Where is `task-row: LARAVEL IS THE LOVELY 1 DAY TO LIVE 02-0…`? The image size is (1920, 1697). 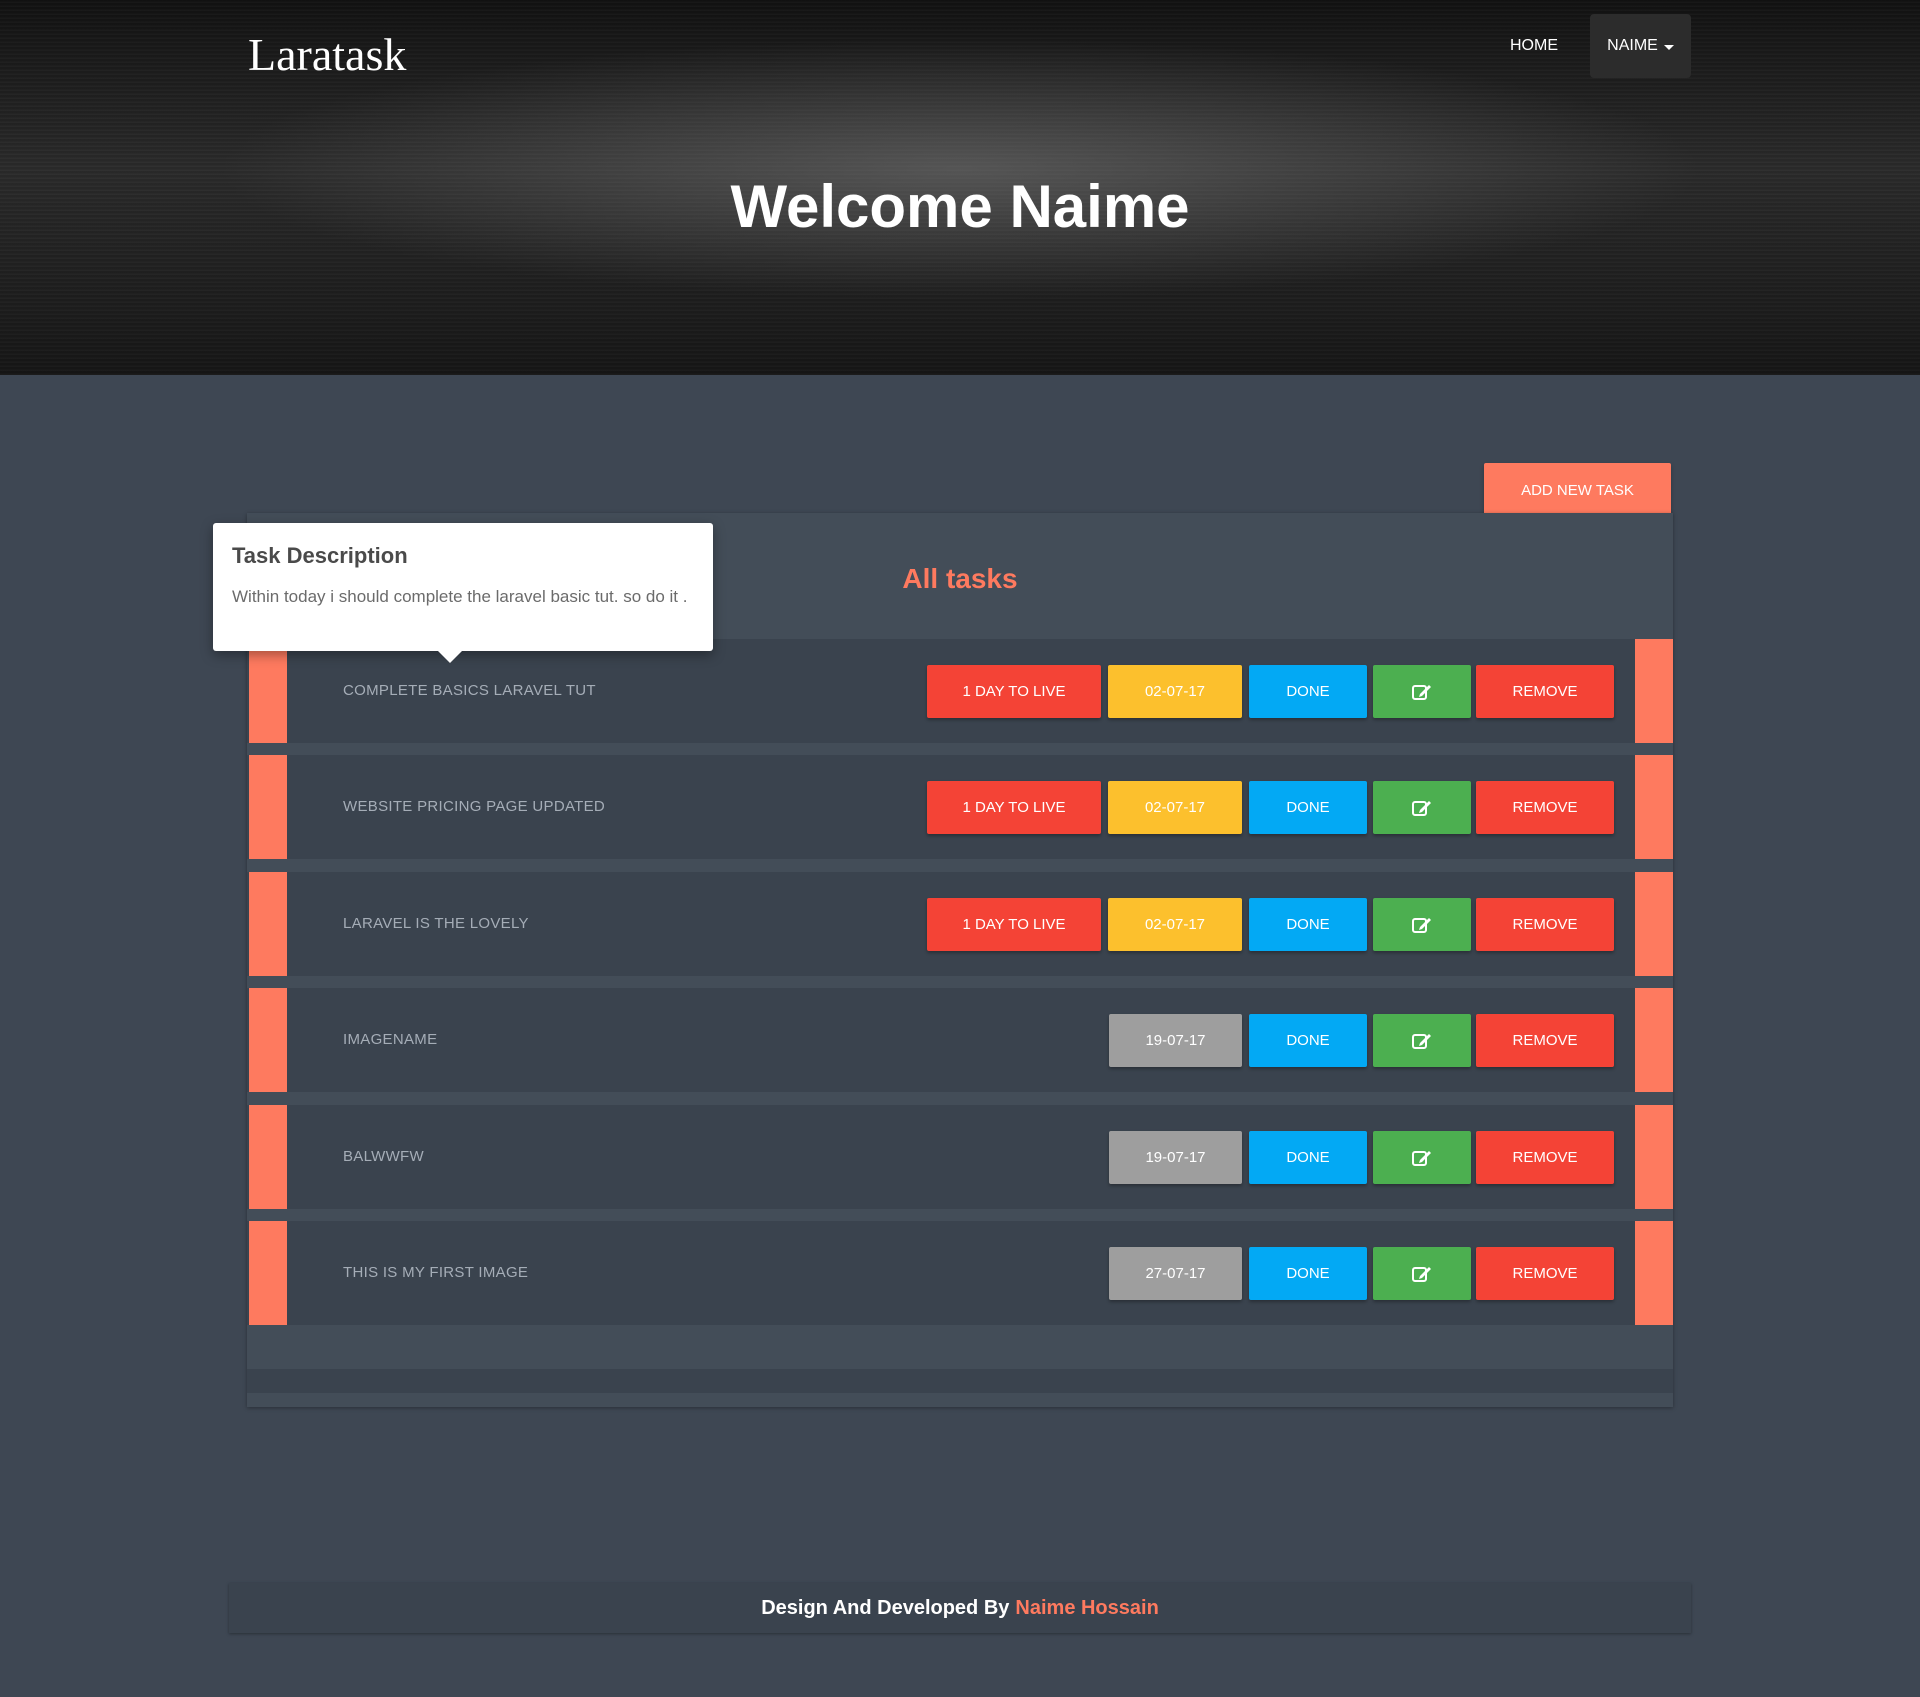 task-row: LARAVEL IS THE LOVELY 1 DAY TO LIVE 02-0… is located at coordinates (960, 924).